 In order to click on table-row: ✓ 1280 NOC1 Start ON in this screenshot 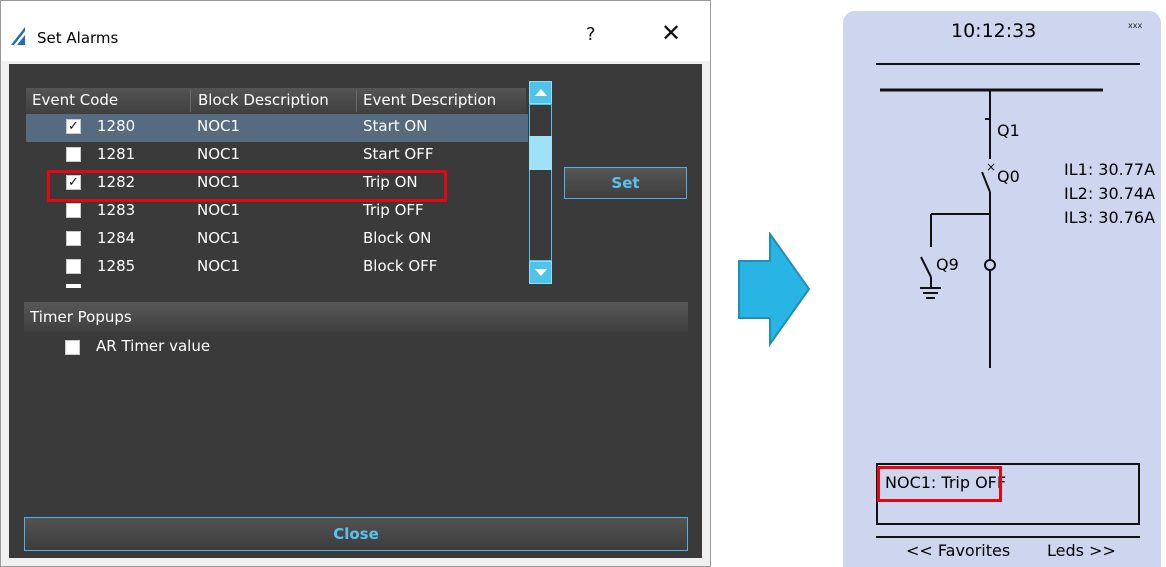, I will do `click(277, 128)`.